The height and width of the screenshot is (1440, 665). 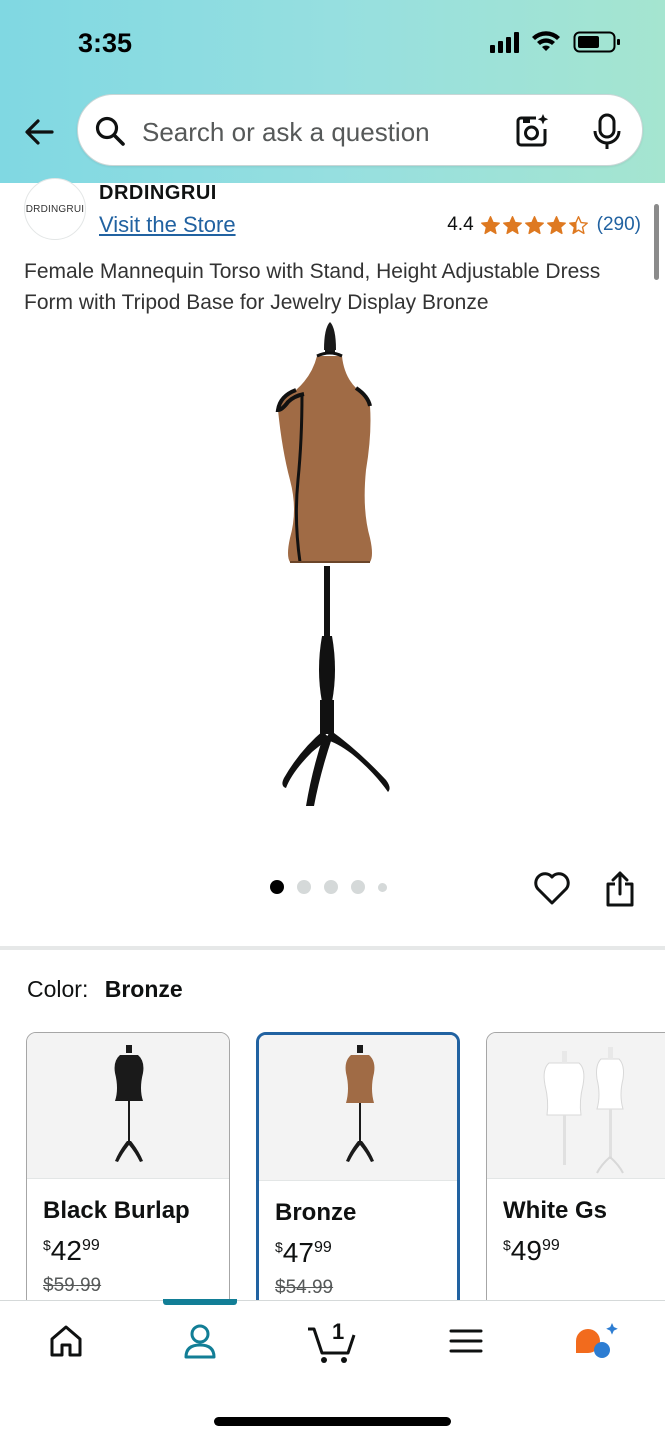 What do you see at coordinates (460, 224) in the screenshot?
I see `rating-value: 4.4` at bounding box center [460, 224].